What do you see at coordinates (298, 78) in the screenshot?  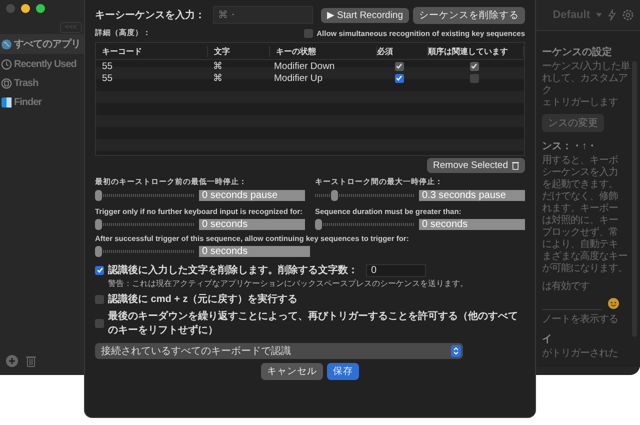 I see `table-cell-text: Modifier Up` at bounding box center [298, 78].